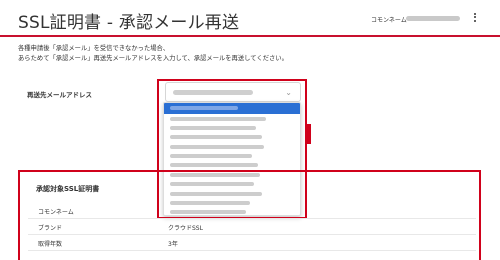  I want to click on resend-address-label: 再送先メールアドレス, so click(59, 95).